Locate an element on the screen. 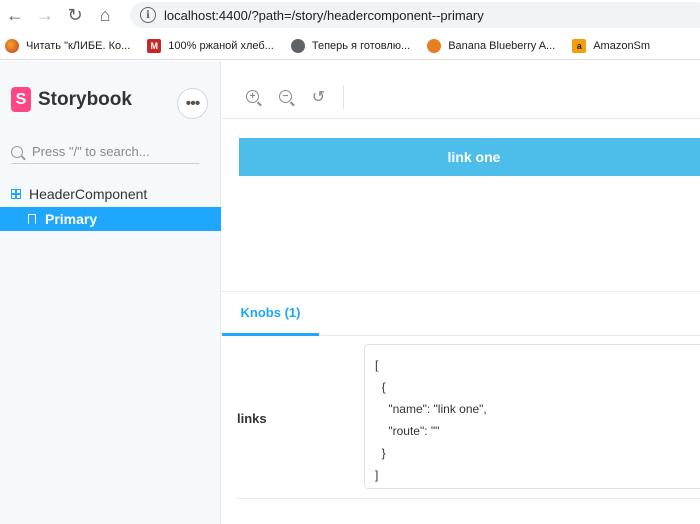 This screenshot has width=700, height=524. knob-label: links is located at coordinates (252, 418).